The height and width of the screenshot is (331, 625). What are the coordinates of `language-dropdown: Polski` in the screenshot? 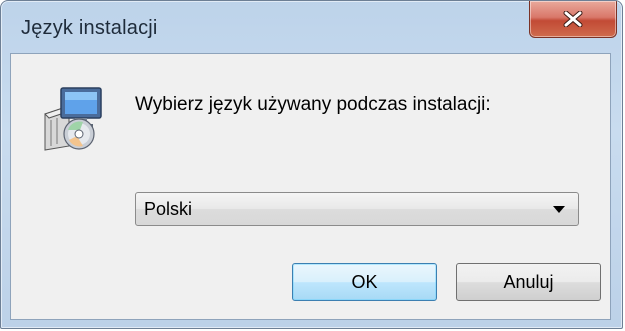 It's located at (357, 209).